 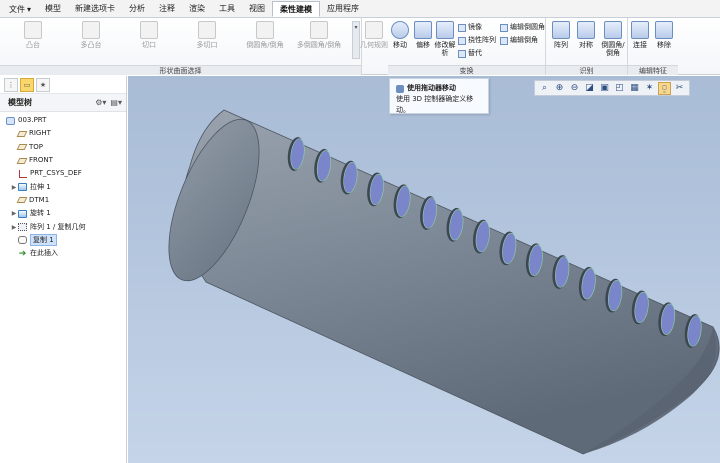 What do you see at coordinates (11, 84) in the screenshot?
I see `model-tree-tab: ⋮` at bounding box center [11, 84].